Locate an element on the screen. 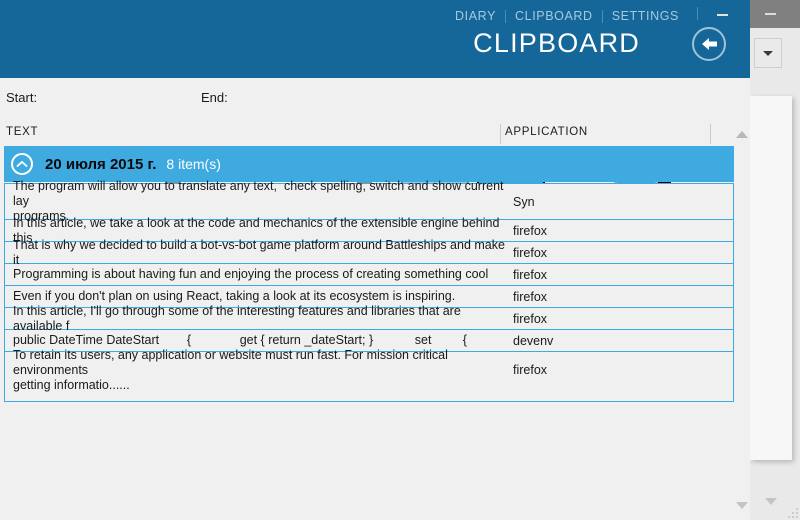 Image resolution: width=800 pixels, height=520 pixels. nav-link-diary: DIARY is located at coordinates (475, 16).